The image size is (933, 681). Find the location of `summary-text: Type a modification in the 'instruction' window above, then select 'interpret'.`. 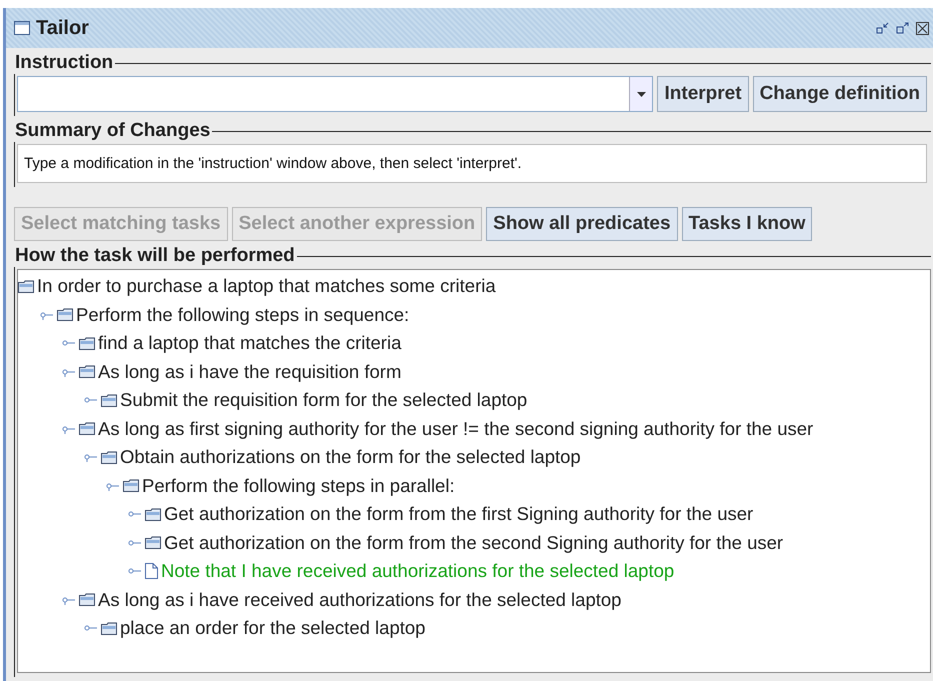

summary-text: Type a modification in the 'instruction' window above, then select 'interpret'. is located at coordinates (472, 163).